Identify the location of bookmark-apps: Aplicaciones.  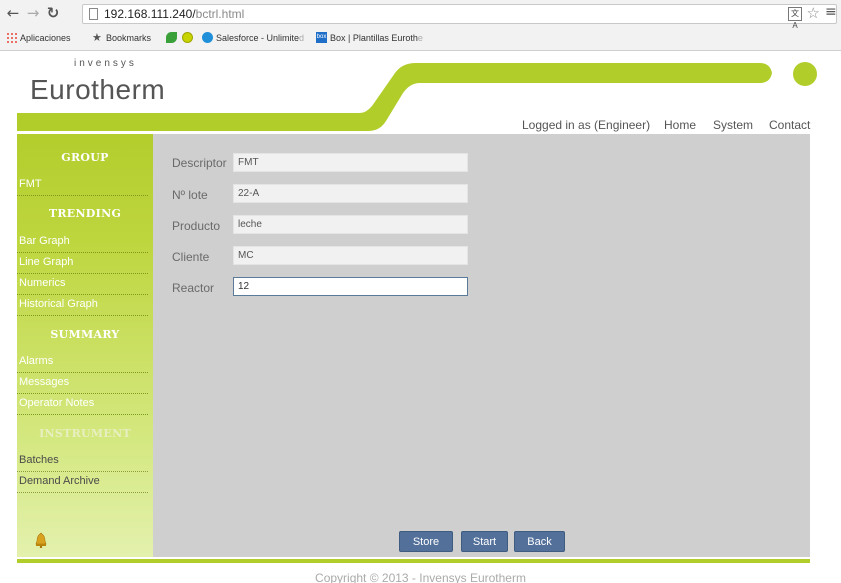
(38, 37).